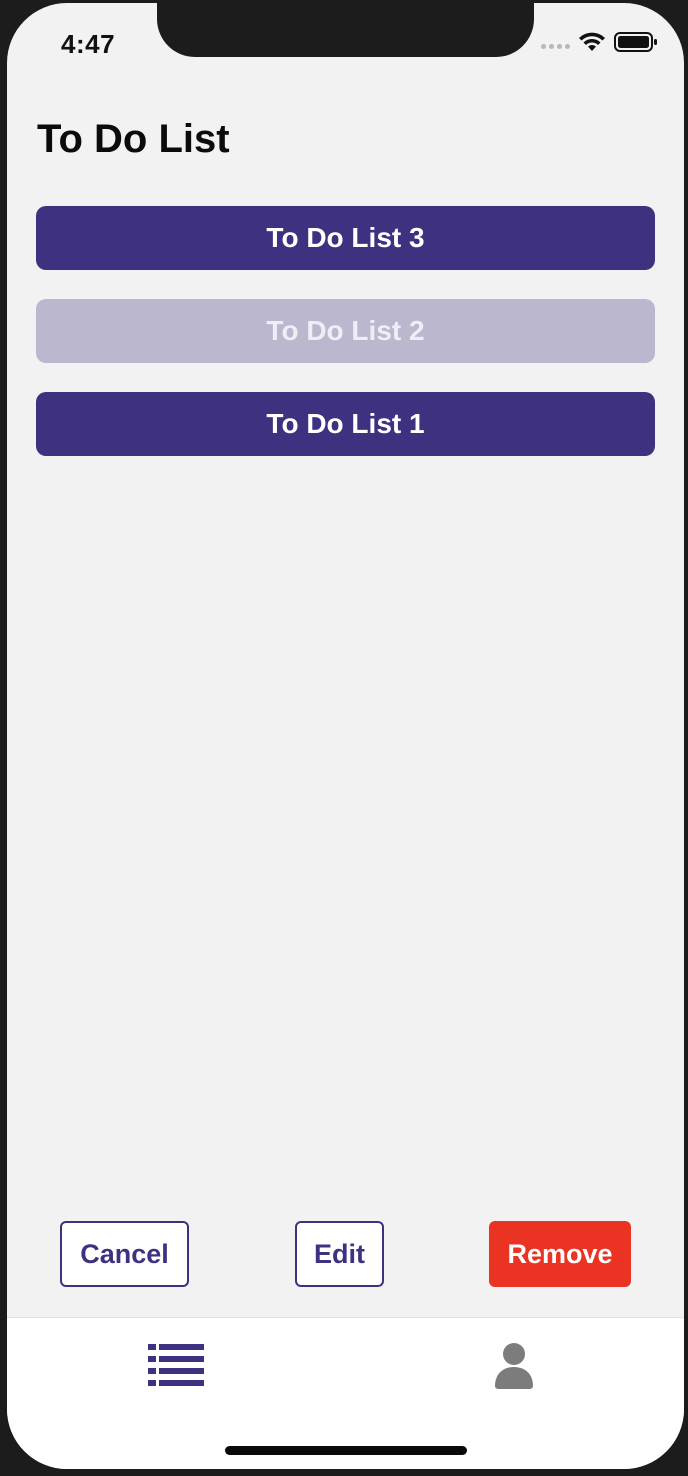  I want to click on person-icon, so click(514, 1366).